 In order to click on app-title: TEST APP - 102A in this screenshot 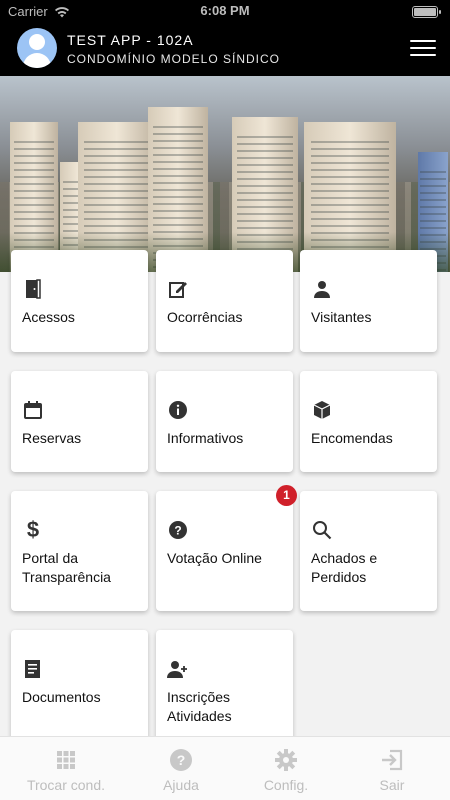, I will do `click(130, 40)`.